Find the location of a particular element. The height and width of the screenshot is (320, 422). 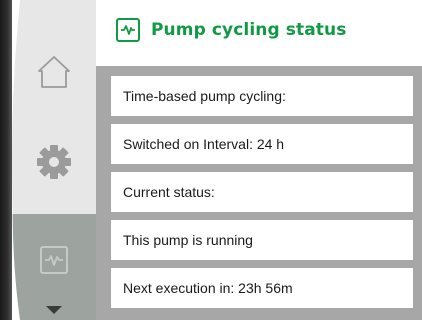

sidebar-item-settings is located at coordinates (54, 162).